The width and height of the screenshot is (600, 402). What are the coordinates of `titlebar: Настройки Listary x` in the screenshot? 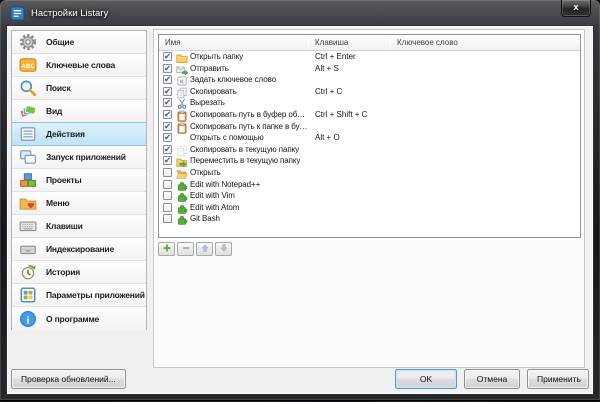 It's located at (300, 13).